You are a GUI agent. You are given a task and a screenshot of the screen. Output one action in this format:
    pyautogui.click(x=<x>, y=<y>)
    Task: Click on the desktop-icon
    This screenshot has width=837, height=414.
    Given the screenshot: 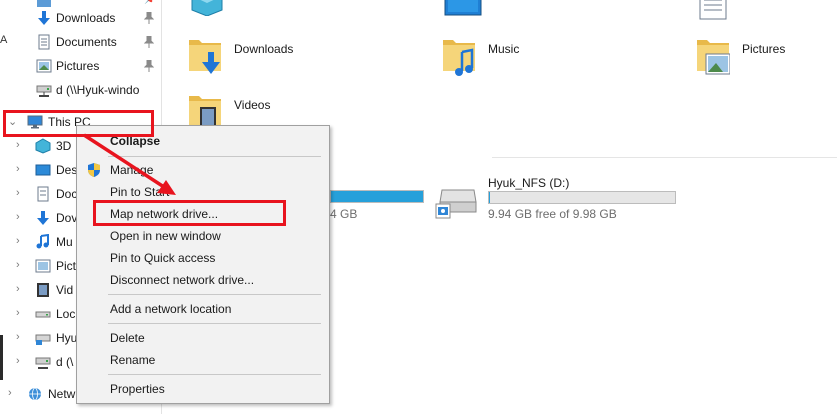 What is the action you would take?
    pyautogui.click(x=43, y=170)
    